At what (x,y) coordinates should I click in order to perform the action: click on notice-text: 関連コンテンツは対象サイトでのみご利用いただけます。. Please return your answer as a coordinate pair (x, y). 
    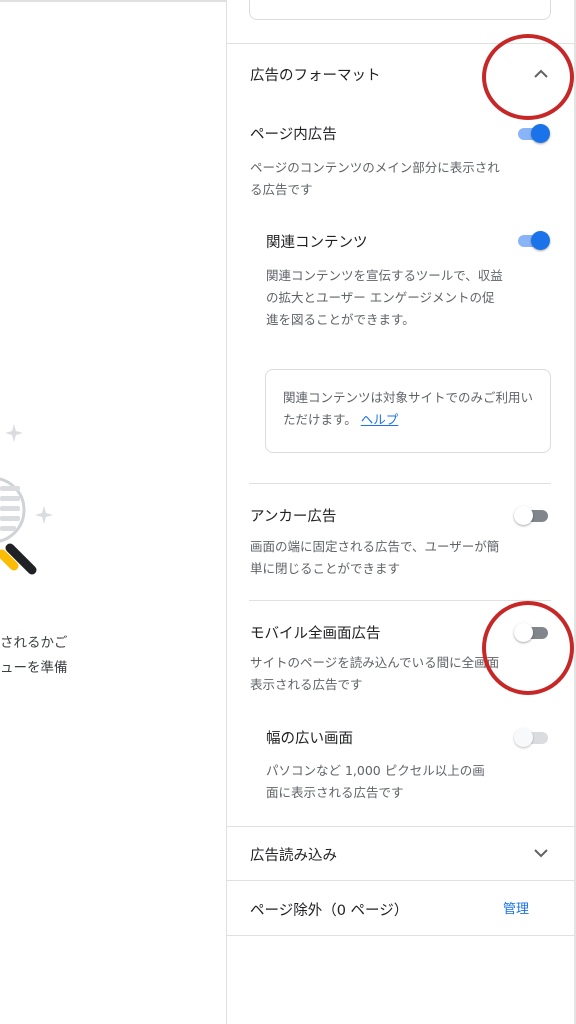
    Looking at the image, I should click on (408, 408).